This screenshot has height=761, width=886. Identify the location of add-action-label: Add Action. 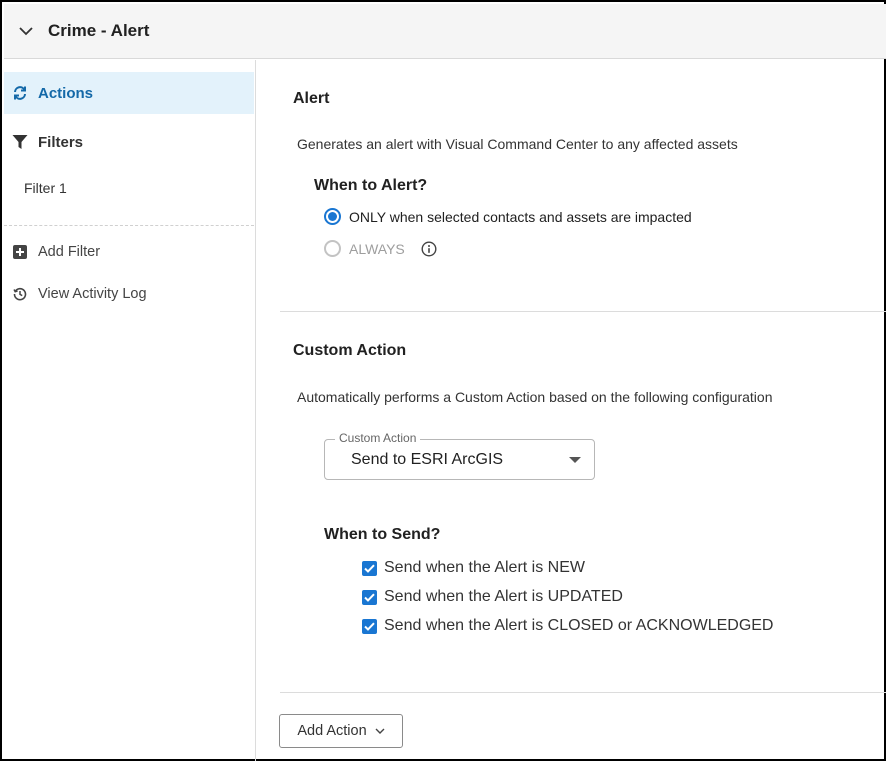
(332, 731).